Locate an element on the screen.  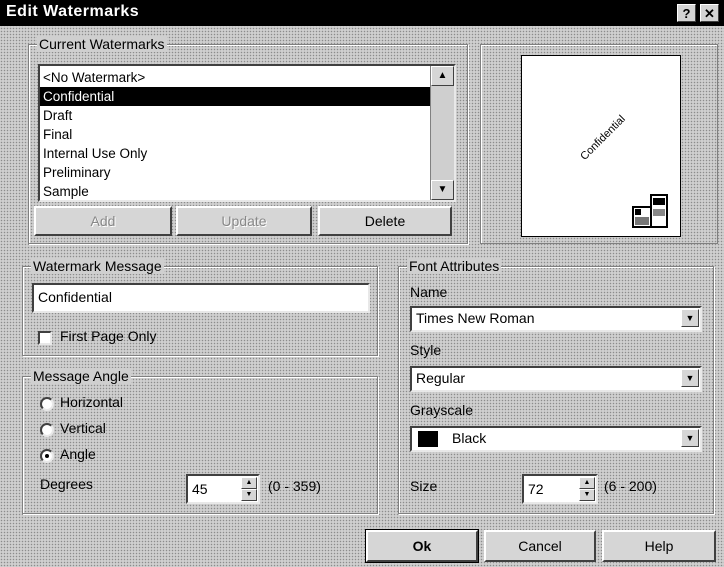
grayscale-label: Grayscale is located at coordinates (442, 410).